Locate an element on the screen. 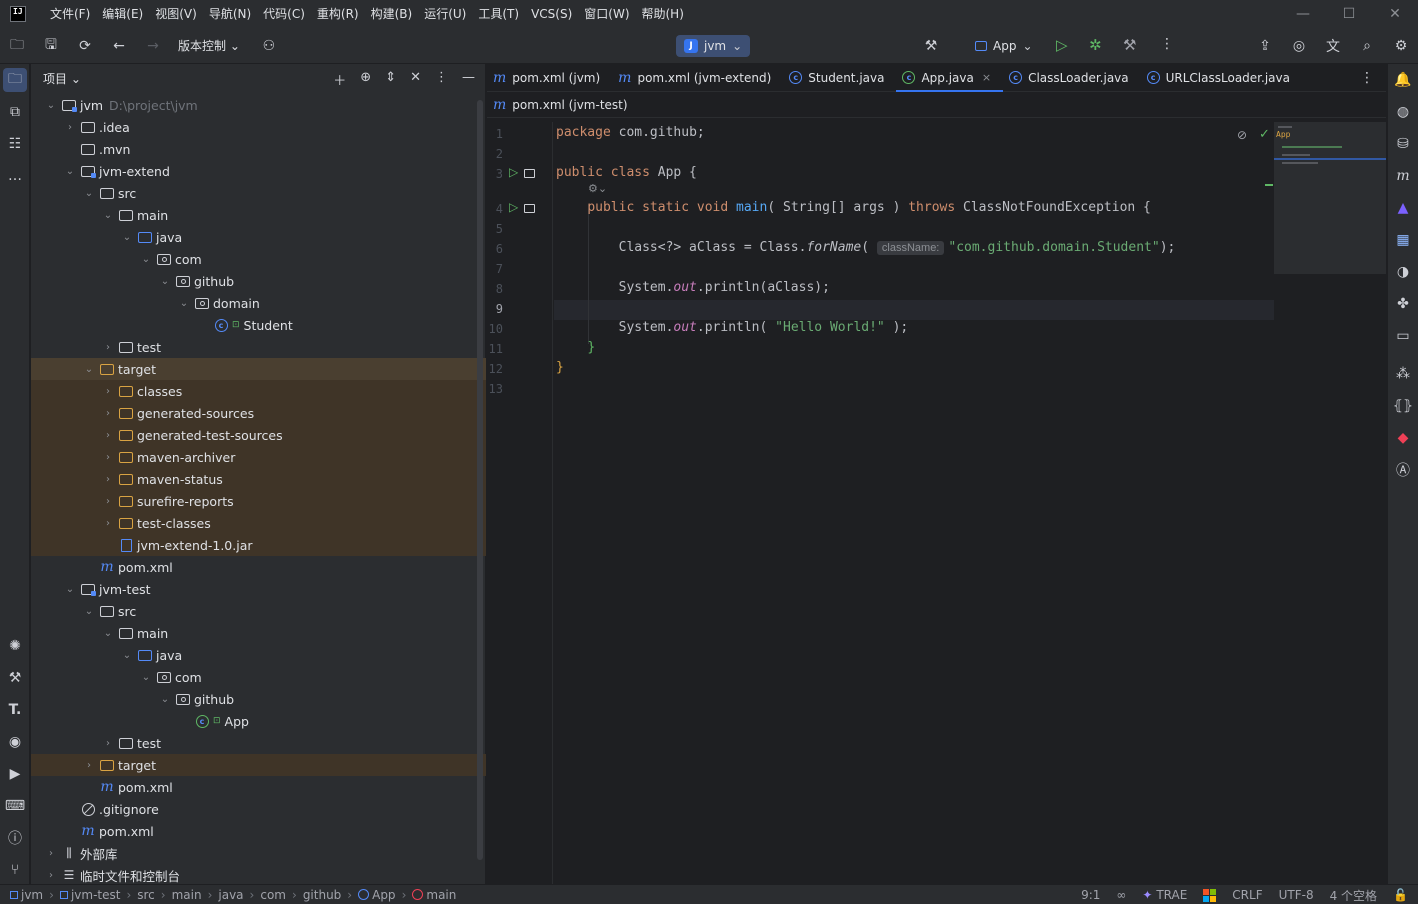 This screenshot has height=904, width=1418. locate-icon: ⊕ is located at coordinates (365, 79).